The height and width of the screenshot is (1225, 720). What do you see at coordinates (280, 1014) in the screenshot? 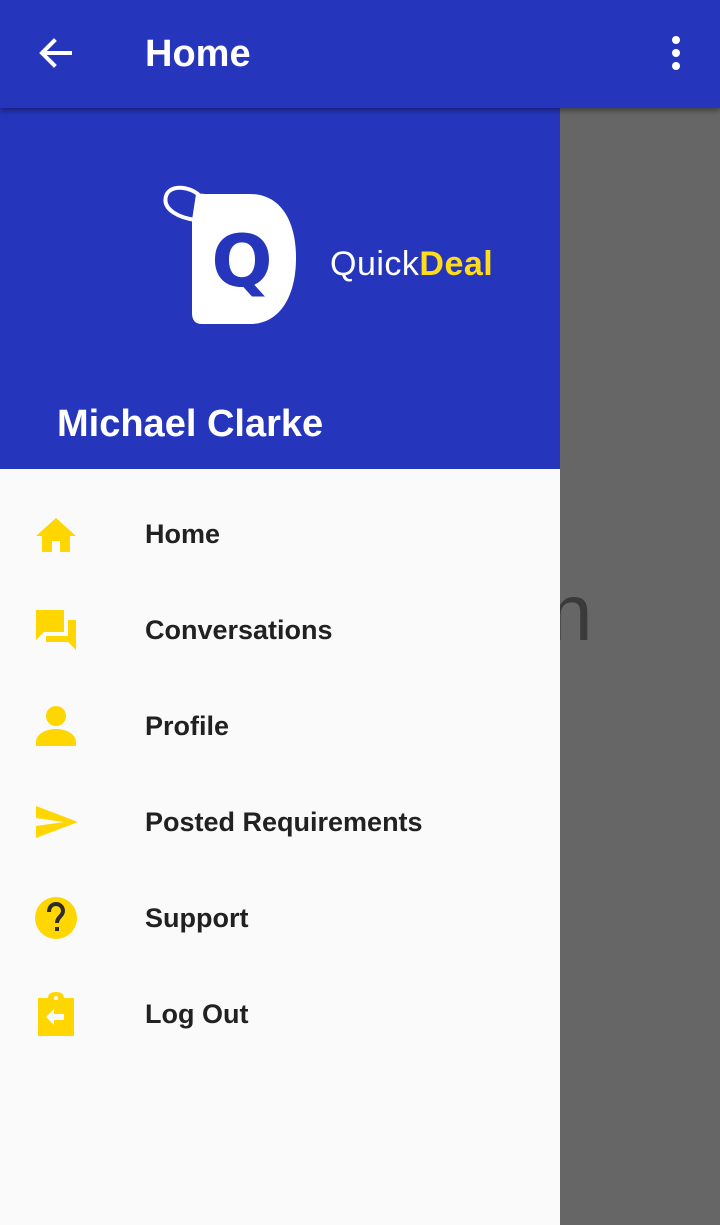
I see `menu-item-log-out: Log Out` at bounding box center [280, 1014].